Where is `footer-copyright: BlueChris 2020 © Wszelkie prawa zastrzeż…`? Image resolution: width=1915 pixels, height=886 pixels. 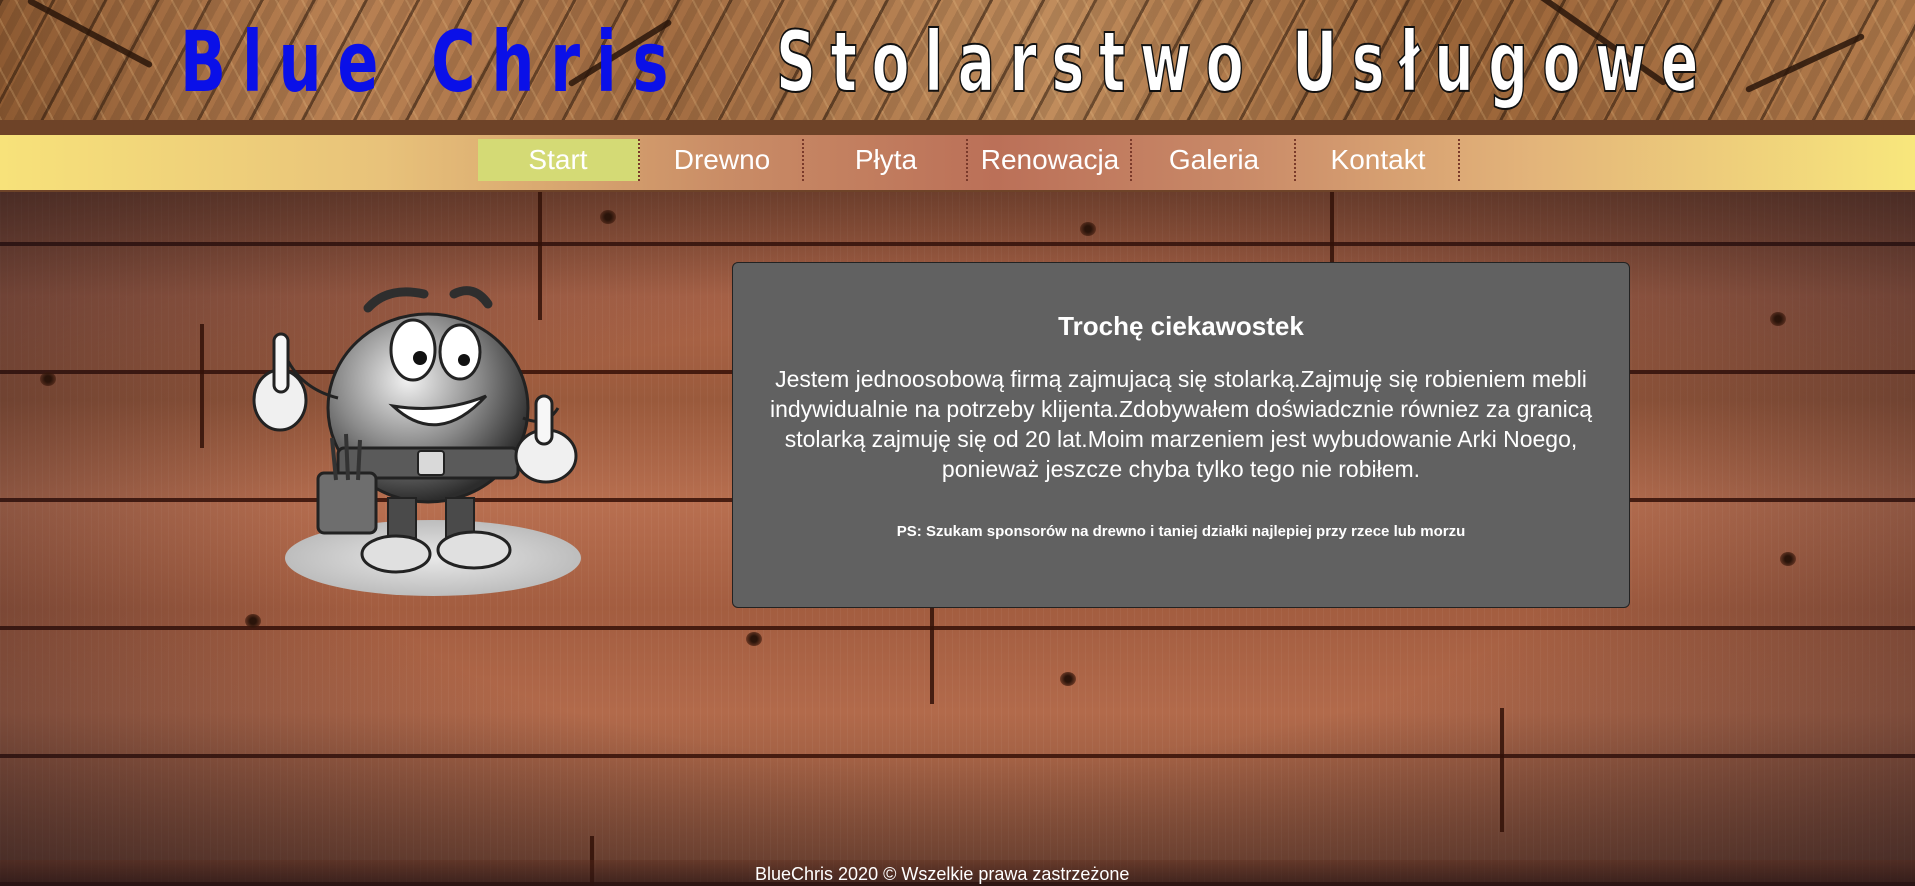 footer-copyright: BlueChris 2020 © Wszelkie prawa zastrzeż… is located at coordinates (942, 874).